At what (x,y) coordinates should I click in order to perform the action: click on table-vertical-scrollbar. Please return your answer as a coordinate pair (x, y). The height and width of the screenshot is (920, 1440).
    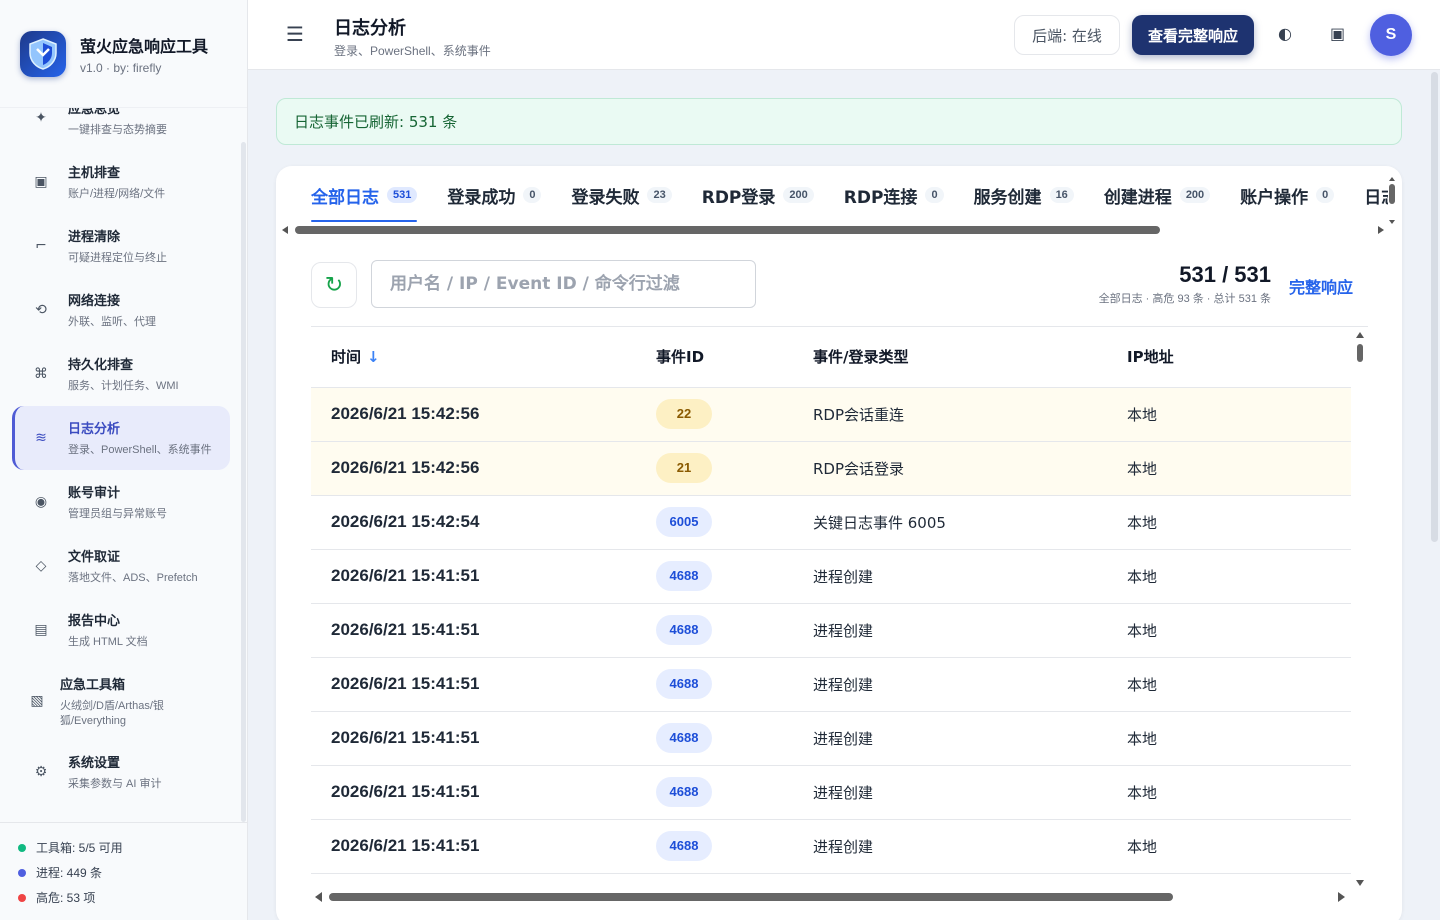
    Looking at the image, I should click on (1360, 610).